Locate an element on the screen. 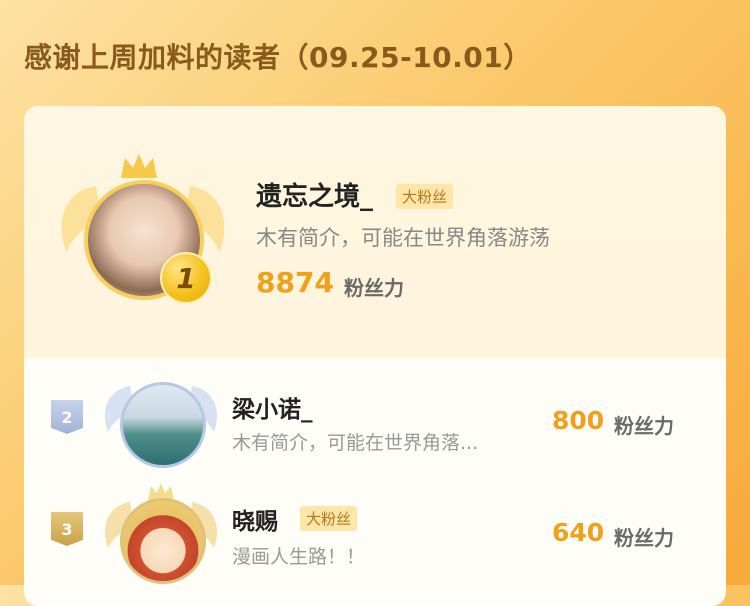 The image size is (750, 606). fan-power-value: 800 is located at coordinates (578, 420).